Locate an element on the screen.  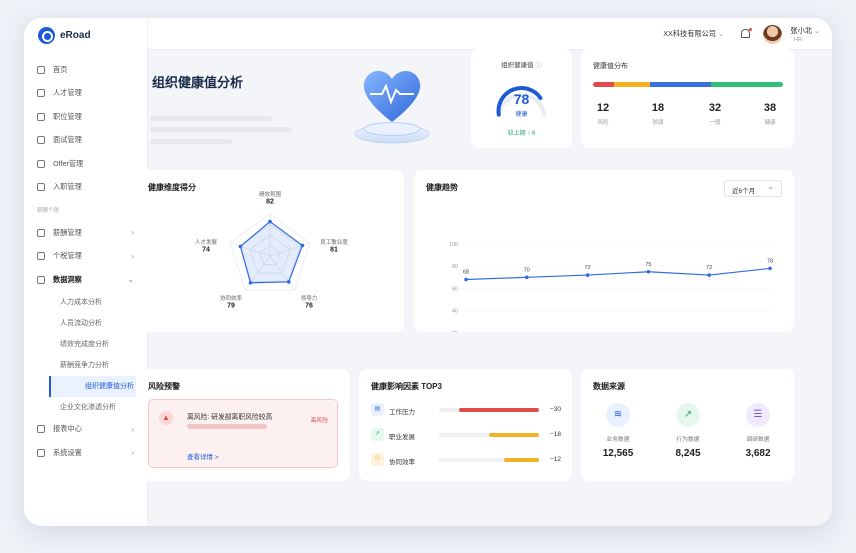
radar-value-label: 76 is located at coordinates (309, 306).